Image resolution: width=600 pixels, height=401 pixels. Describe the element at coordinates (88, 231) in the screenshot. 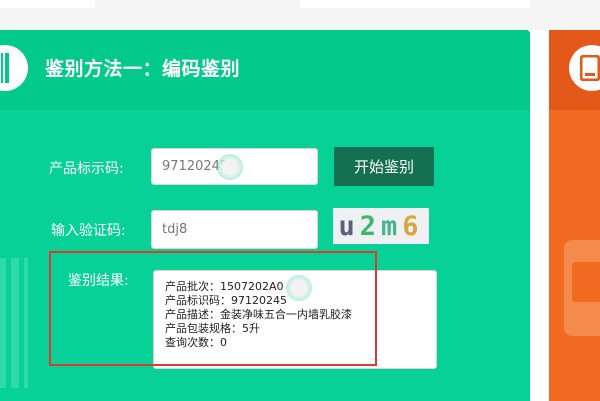

I see `verify-code-label: 输入验证码:` at that location.